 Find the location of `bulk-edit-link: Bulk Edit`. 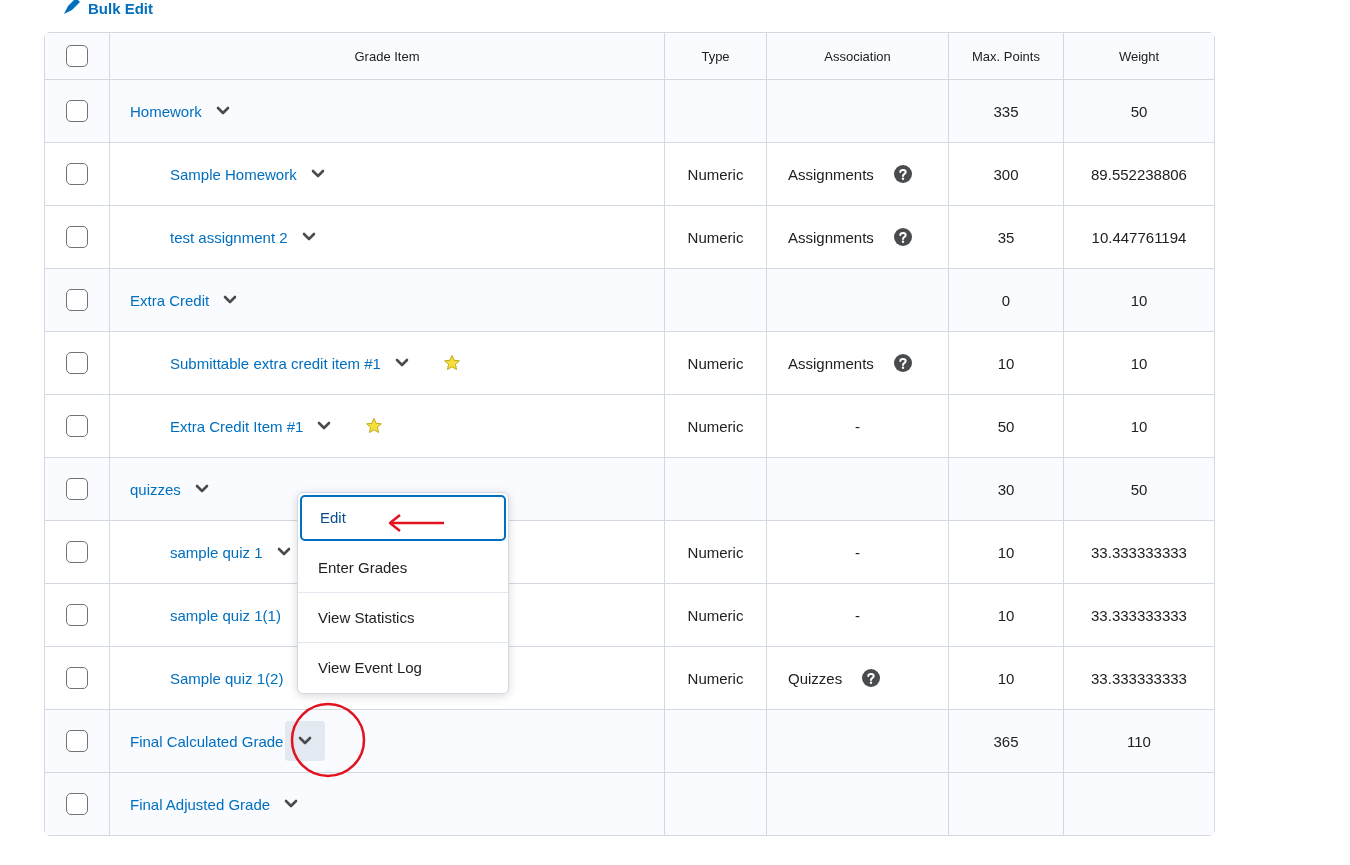

bulk-edit-link: Bulk Edit is located at coordinates (120, 9).